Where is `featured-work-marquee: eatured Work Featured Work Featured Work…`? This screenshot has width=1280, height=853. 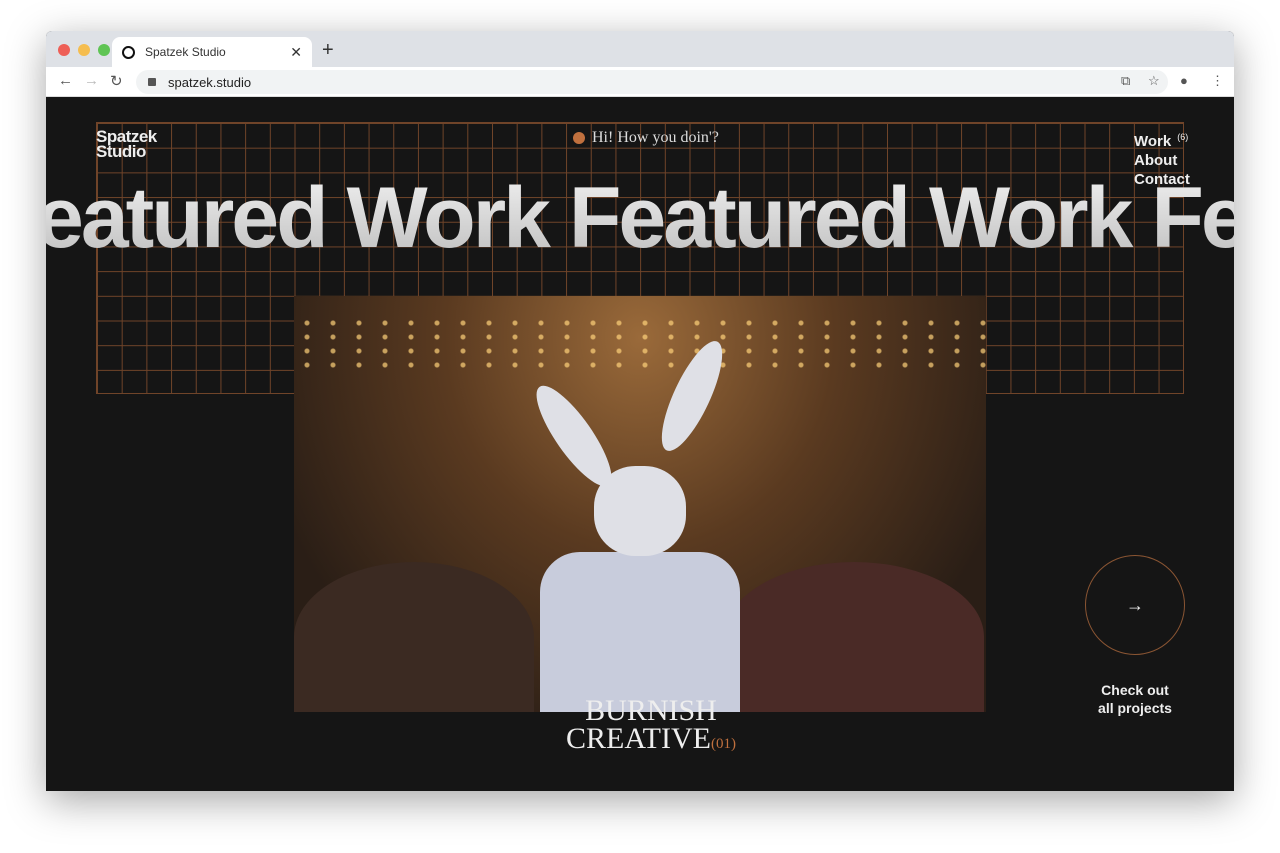 featured-work-marquee: eatured Work Featured Work Featured Work… is located at coordinates (640, 218).